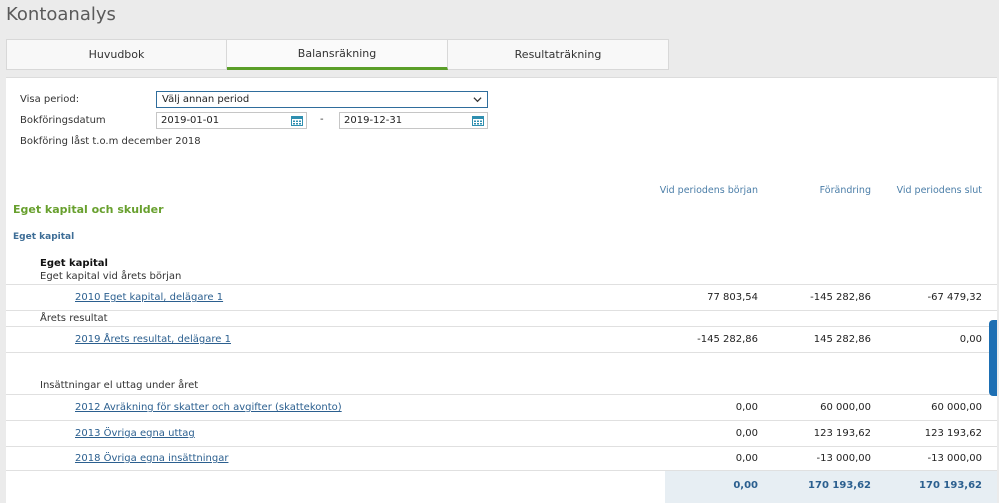 This screenshot has width=999, height=503. Describe the element at coordinates (839, 485) in the screenshot. I see `total-change: 170 193,62` at that location.